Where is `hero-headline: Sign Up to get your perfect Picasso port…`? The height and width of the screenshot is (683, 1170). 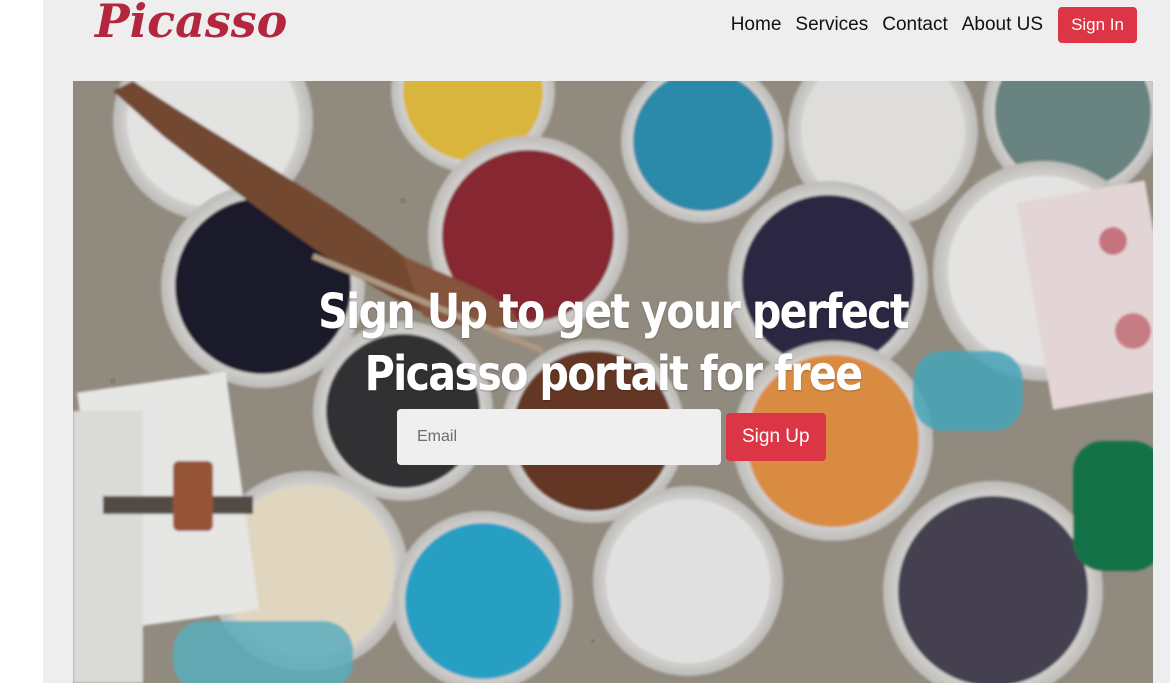 hero-headline: Sign Up to get your perfect Picasso port… is located at coordinates (613, 343).